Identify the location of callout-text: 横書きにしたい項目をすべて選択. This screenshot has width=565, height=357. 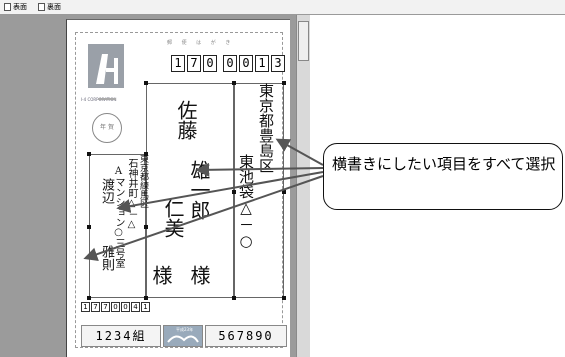
(444, 164).